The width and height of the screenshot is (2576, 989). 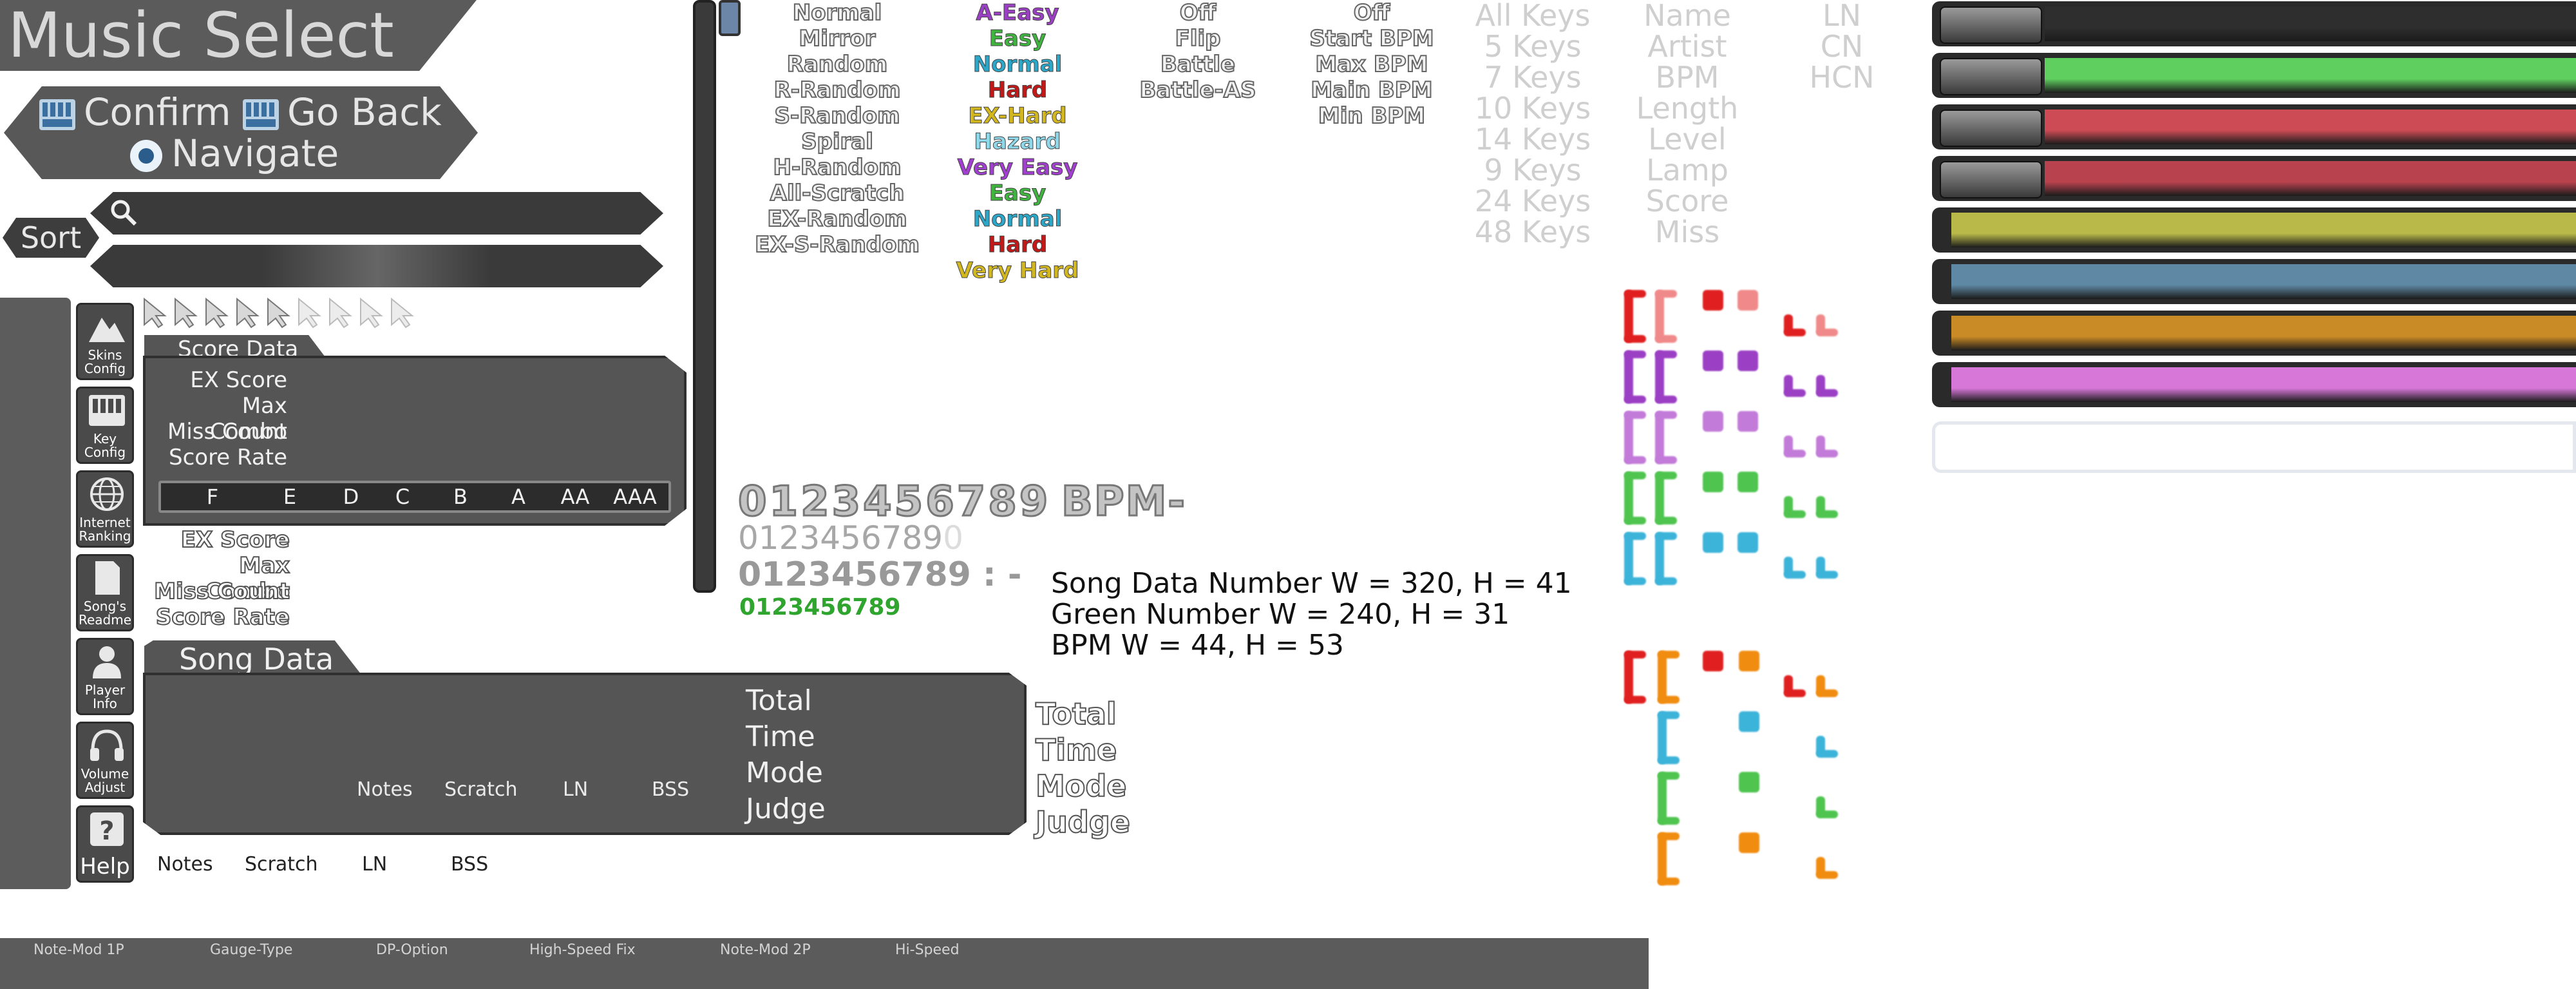 I want to click on go-back-label: Go Back, so click(x=365, y=112).